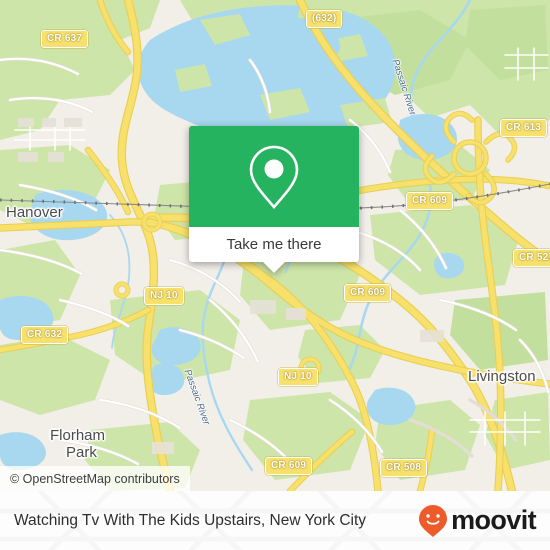 Image resolution: width=550 pixels, height=550 pixels. Describe the element at coordinates (404, 468) in the screenshot. I see `road-shield: CR 508` at that location.